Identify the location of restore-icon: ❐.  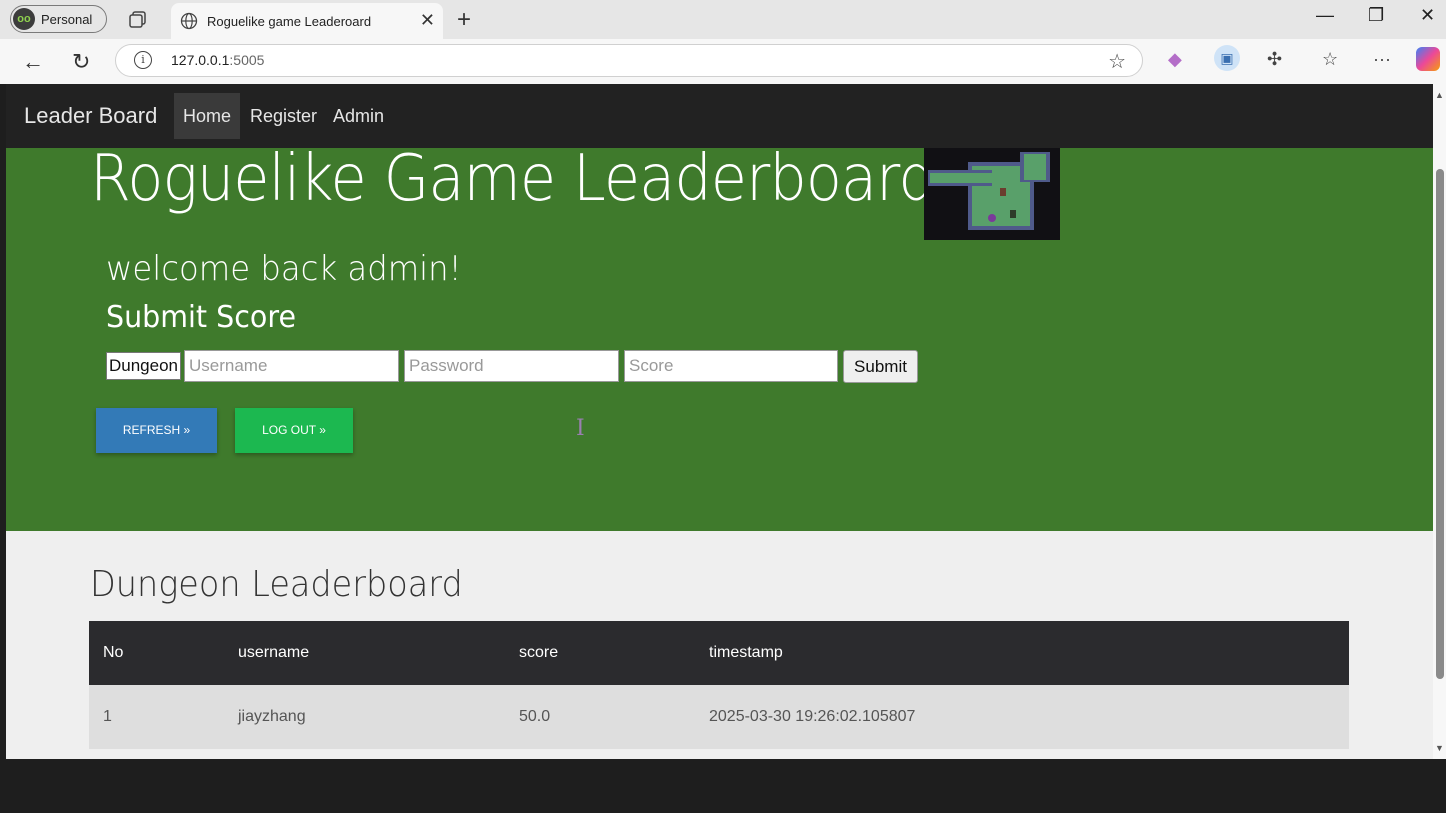
(1376, 15).